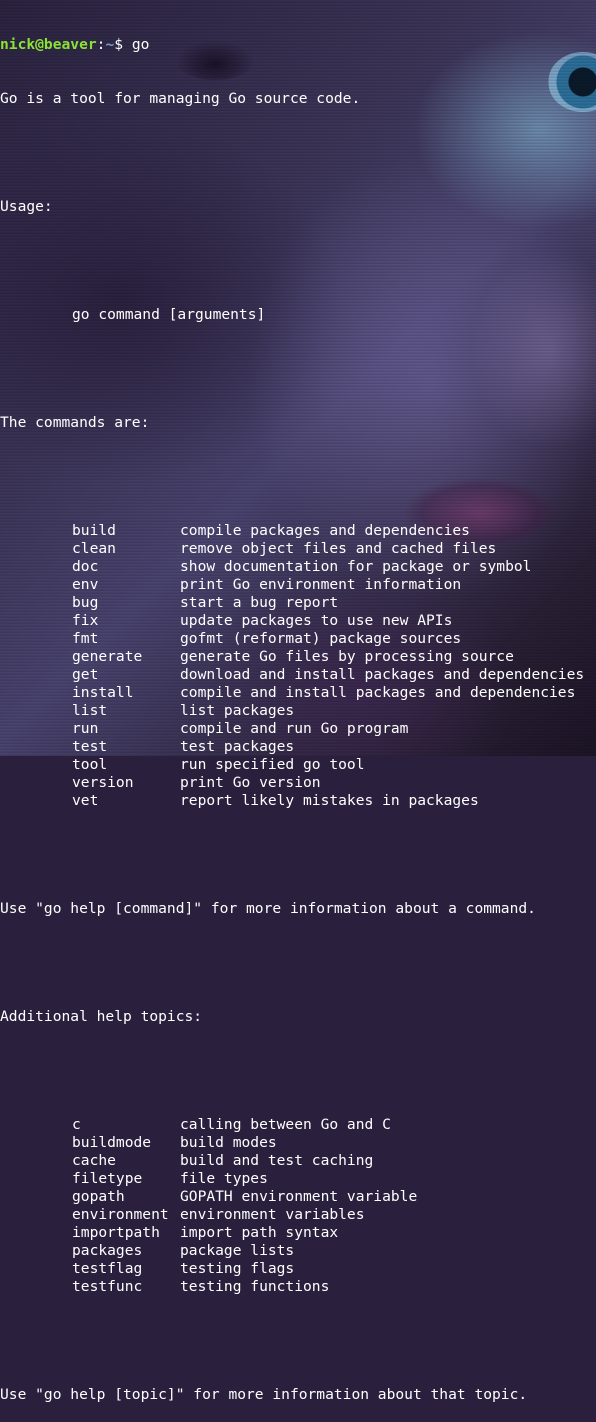 The height and width of the screenshot is (1422, 596). I want to click on topic-row-description: environment variables, so click(272, 1214).